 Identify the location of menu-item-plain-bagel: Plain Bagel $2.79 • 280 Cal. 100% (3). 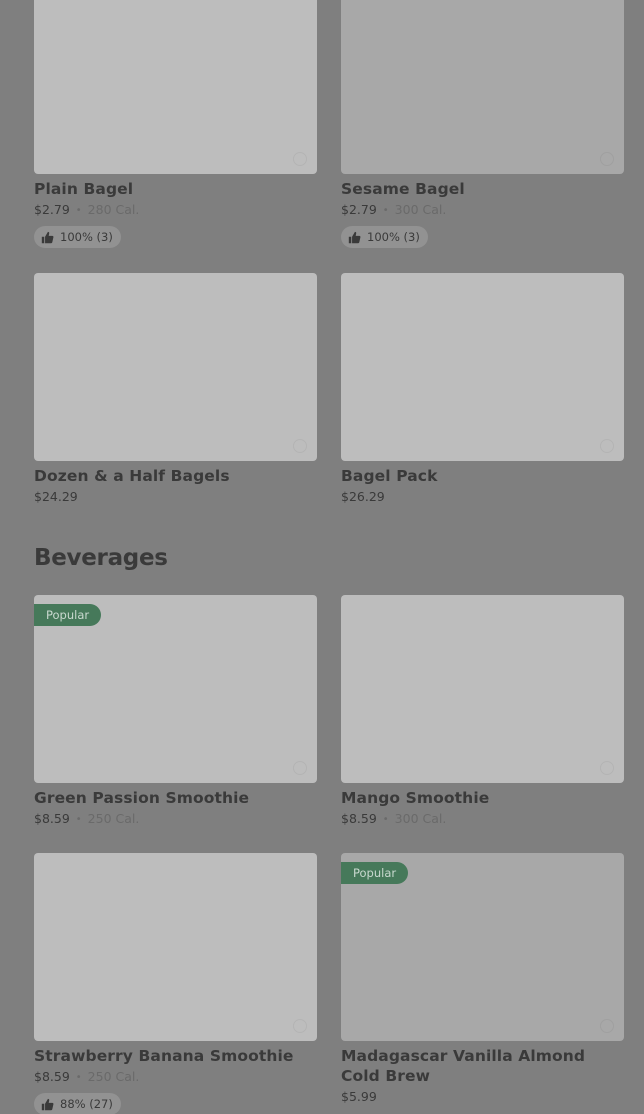
(175, 124).